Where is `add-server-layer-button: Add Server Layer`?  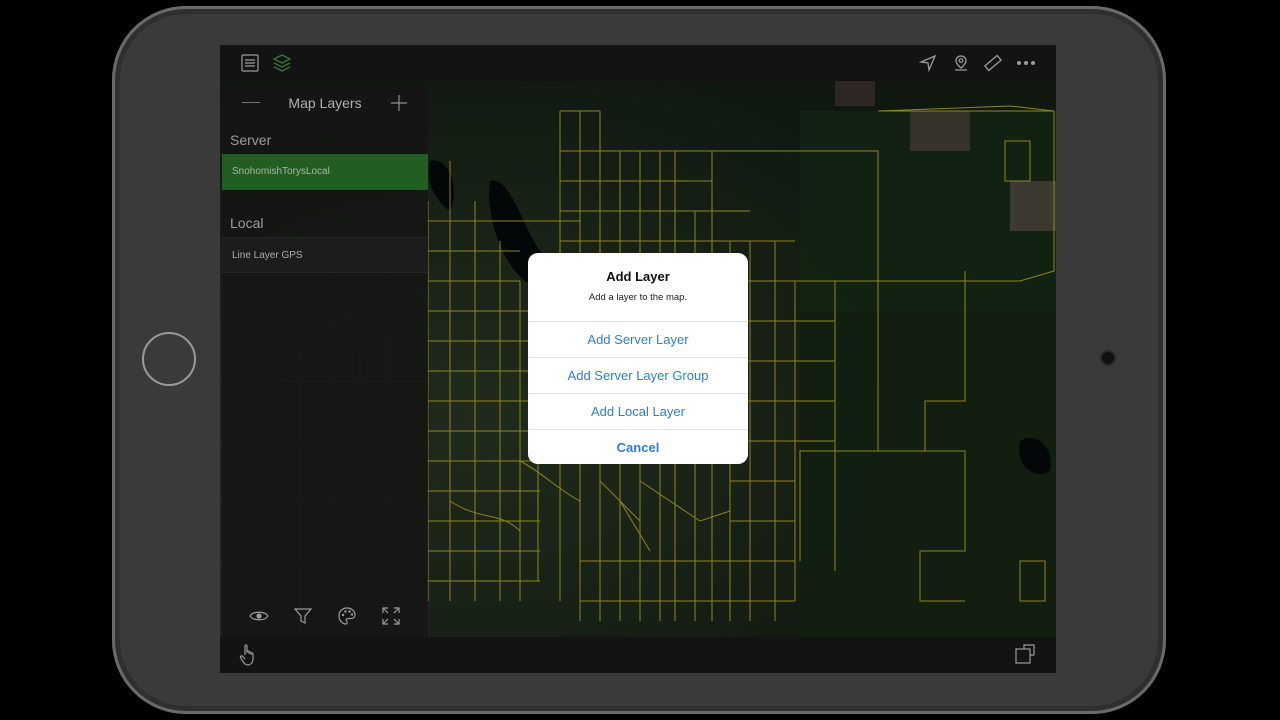
add-server-layer-button: Add Server Layer is located at coordinates (638, 339).